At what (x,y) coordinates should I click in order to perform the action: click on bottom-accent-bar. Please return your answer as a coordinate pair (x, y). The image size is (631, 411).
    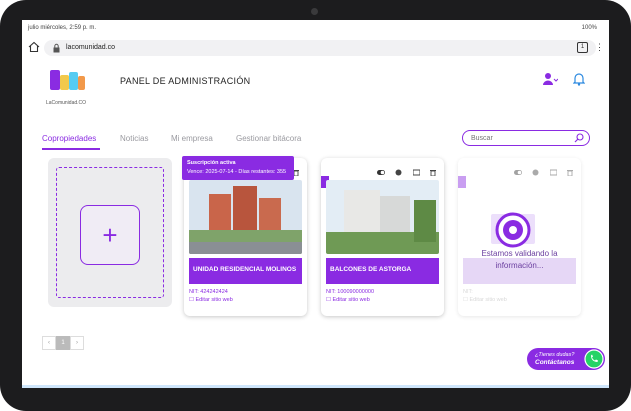
    Looking at the image, I should click on (315, 386).